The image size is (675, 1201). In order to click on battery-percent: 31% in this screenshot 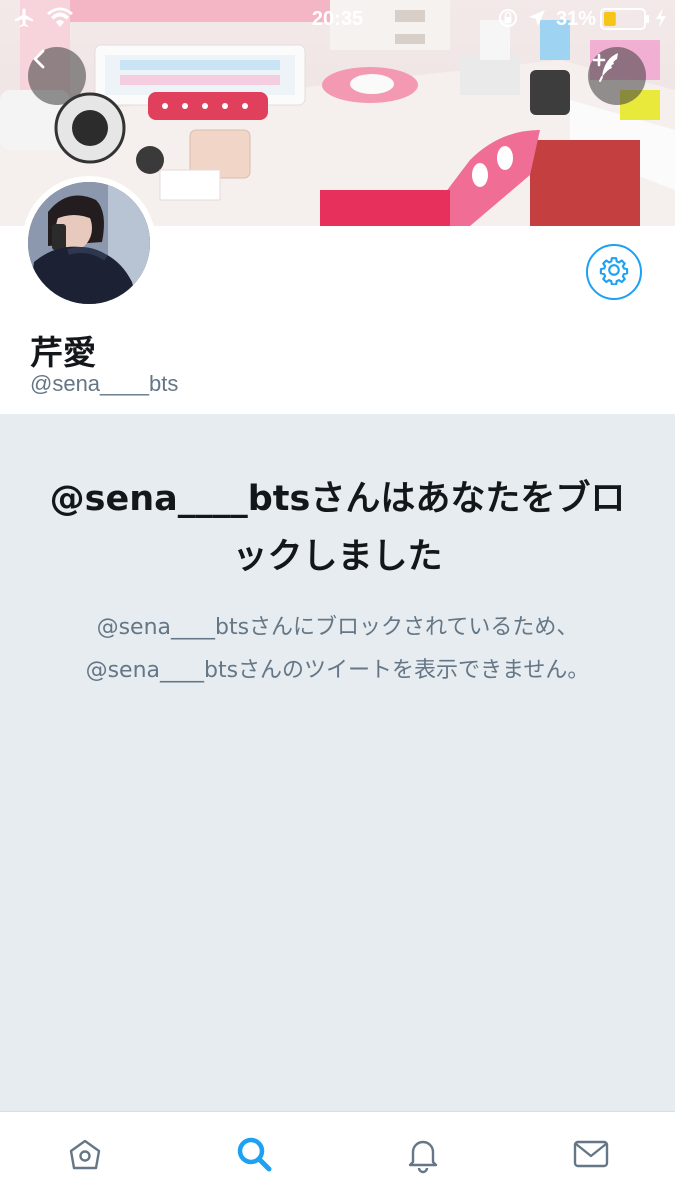, I will do `click(576, 19)`.